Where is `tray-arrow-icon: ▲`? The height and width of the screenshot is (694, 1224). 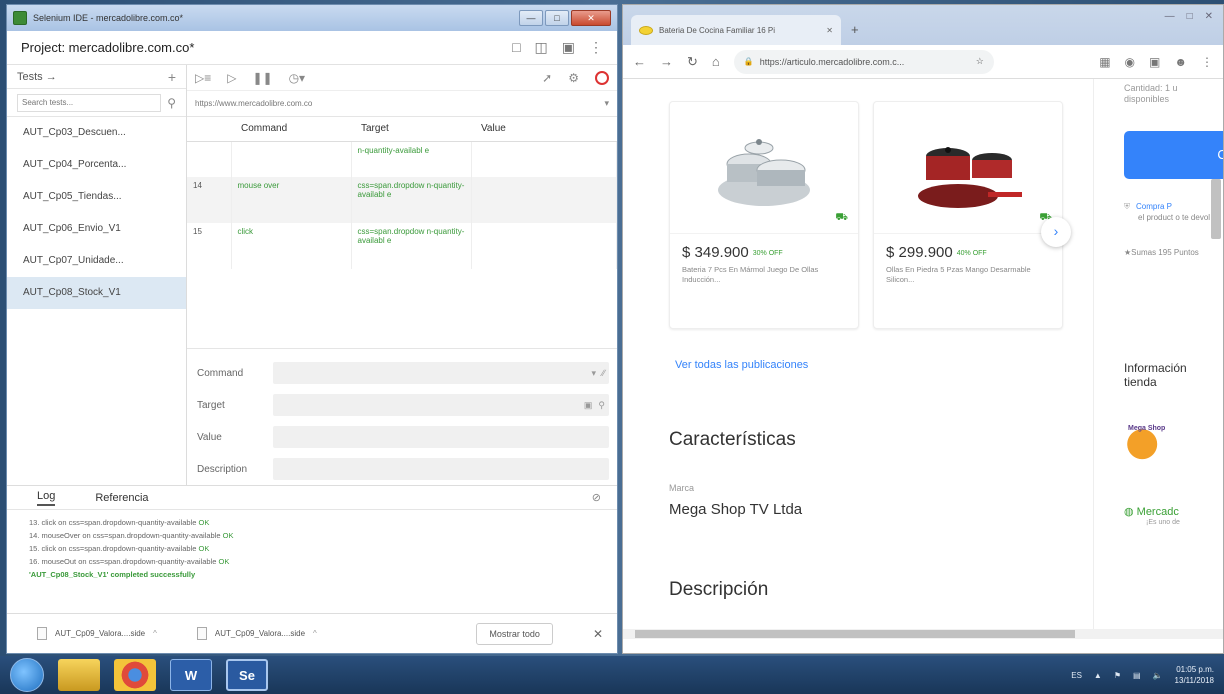 tray-arrow-icon: ▲ is located at coordinates (1098, 675).